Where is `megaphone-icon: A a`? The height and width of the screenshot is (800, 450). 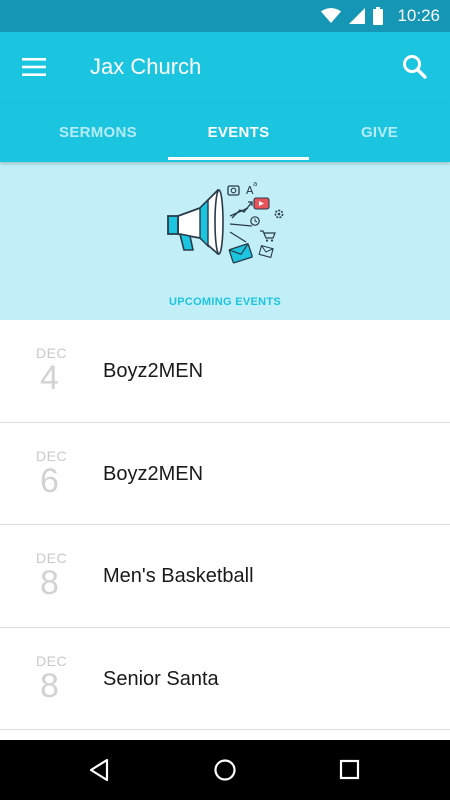
megaphone-icon: A a is located at coordinates (225, 223).